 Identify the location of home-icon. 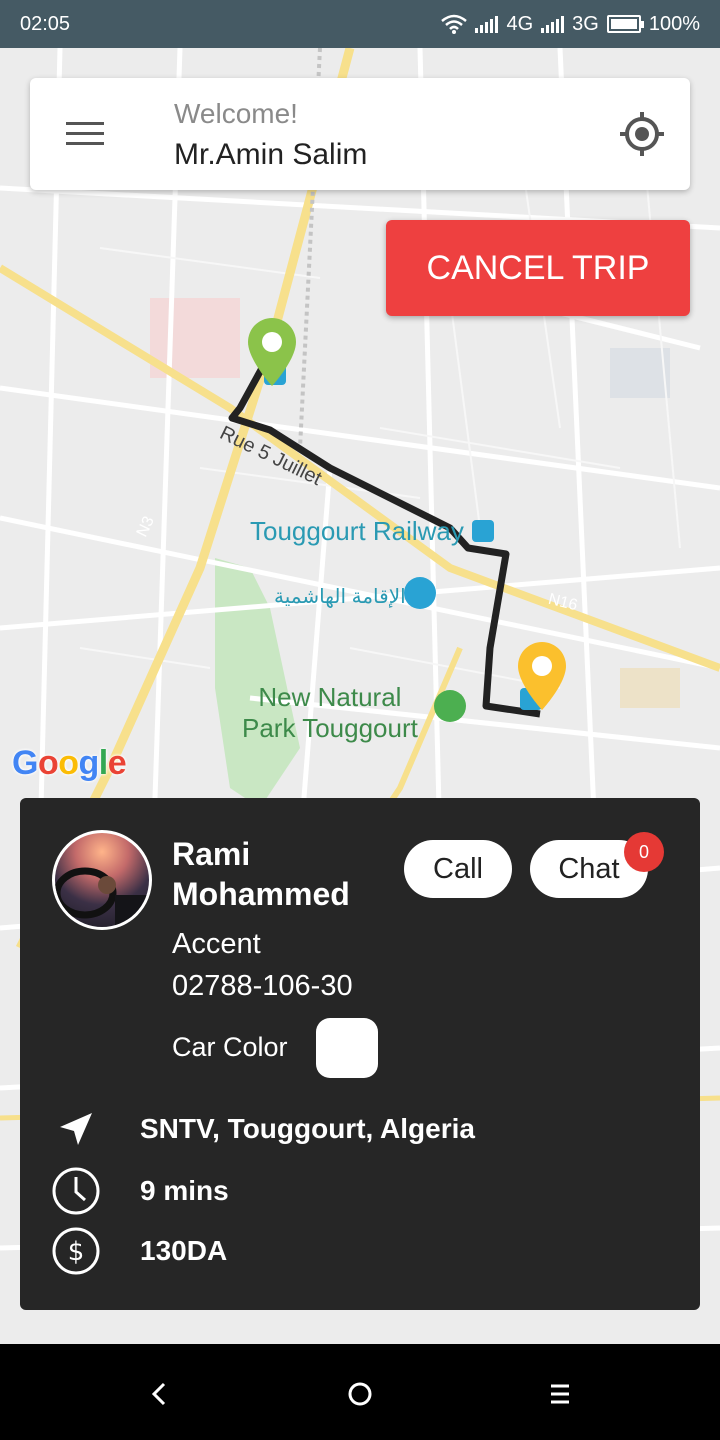
(360, 1394).